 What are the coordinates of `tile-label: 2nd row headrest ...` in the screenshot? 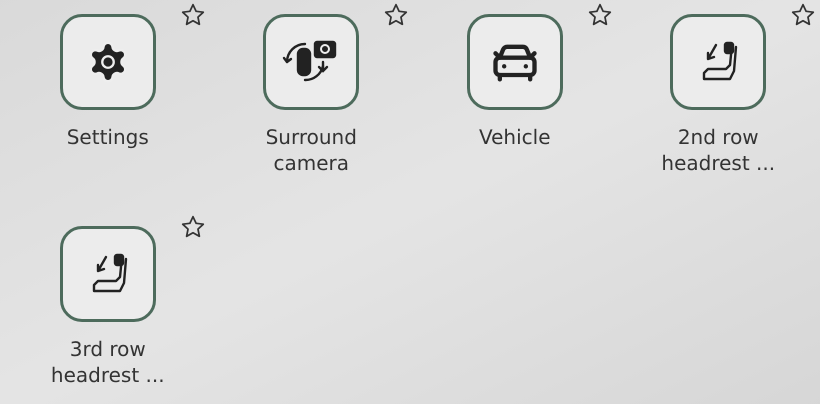 It's located at (718, 150).